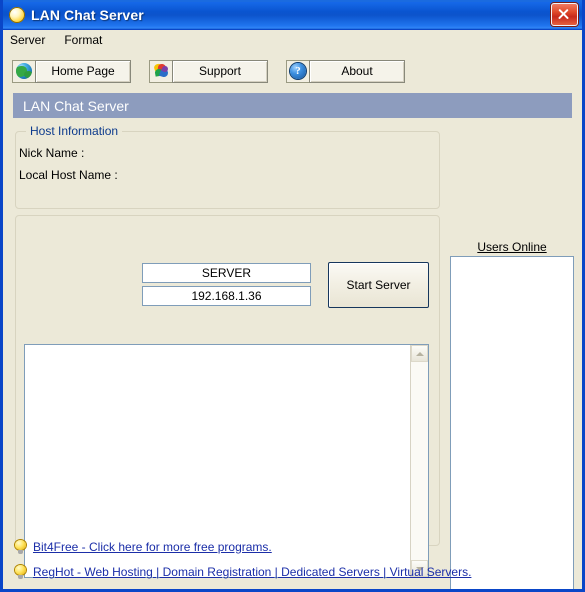  I want to click on users-online-label: Users Online, so click(512, 247).